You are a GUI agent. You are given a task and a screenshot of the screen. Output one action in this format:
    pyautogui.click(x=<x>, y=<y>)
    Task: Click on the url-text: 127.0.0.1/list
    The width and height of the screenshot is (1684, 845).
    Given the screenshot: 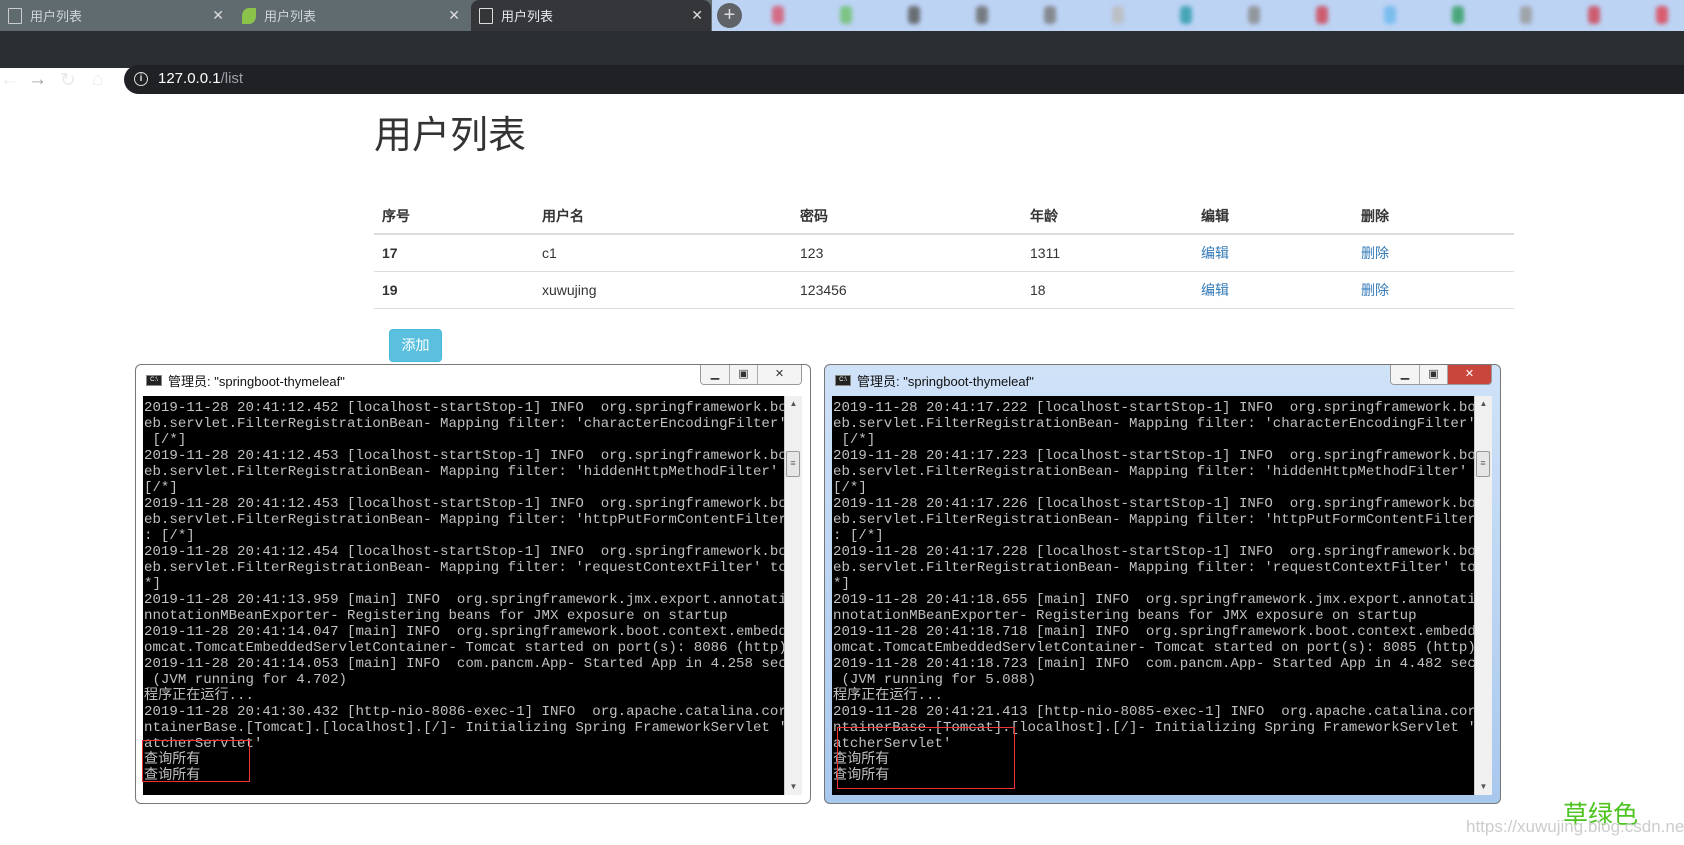 What is the action you would take?
    pyautogui.click(x=200, y=78)
    